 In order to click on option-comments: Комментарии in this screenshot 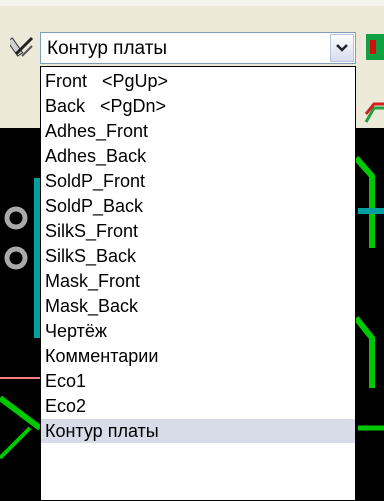, I will do `click(198, 356)`.